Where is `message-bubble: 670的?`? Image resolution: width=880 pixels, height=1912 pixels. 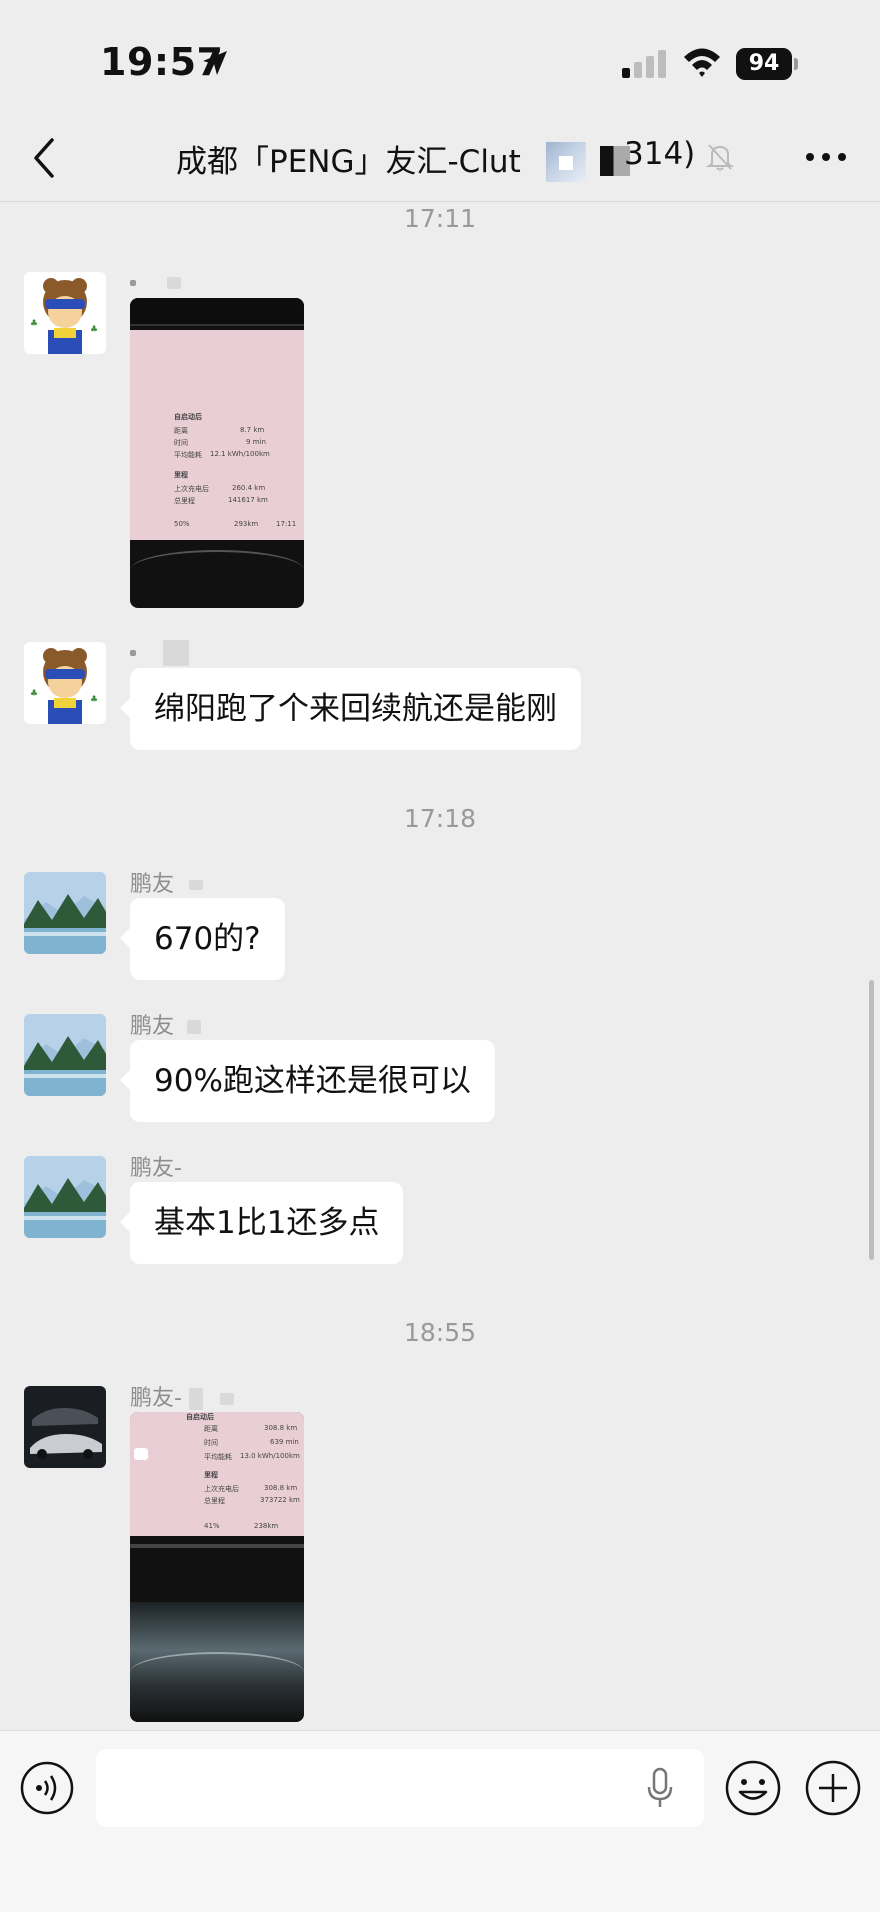 message-bubble: 670的? is located at coordinates (202, 939).